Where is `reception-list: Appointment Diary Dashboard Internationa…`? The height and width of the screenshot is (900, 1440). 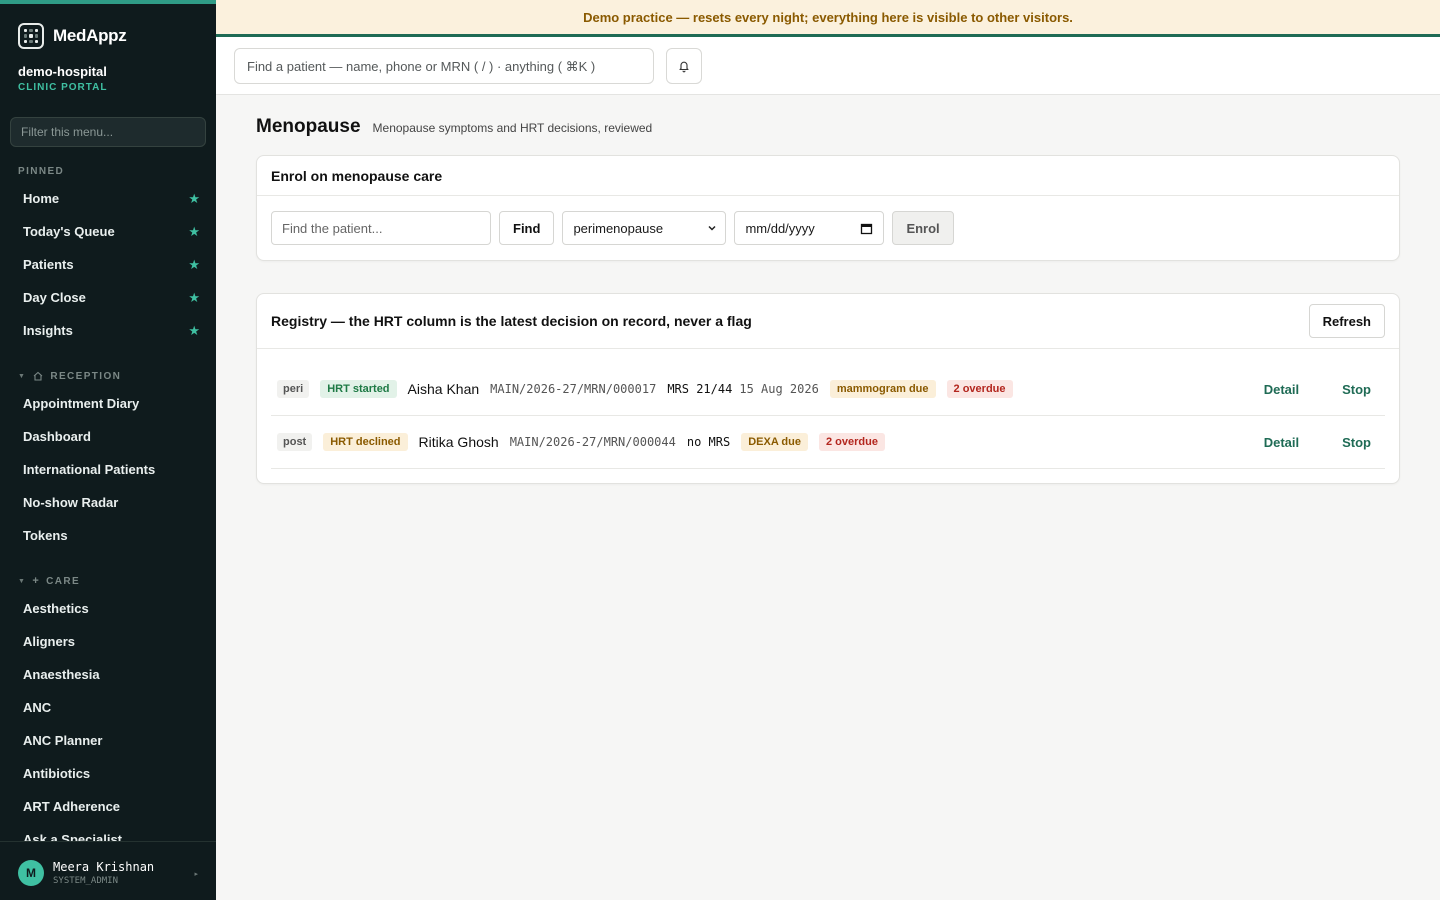
reception-list: Appointment Diary Dashboard Internationa… is located at coordinates (108, 469).